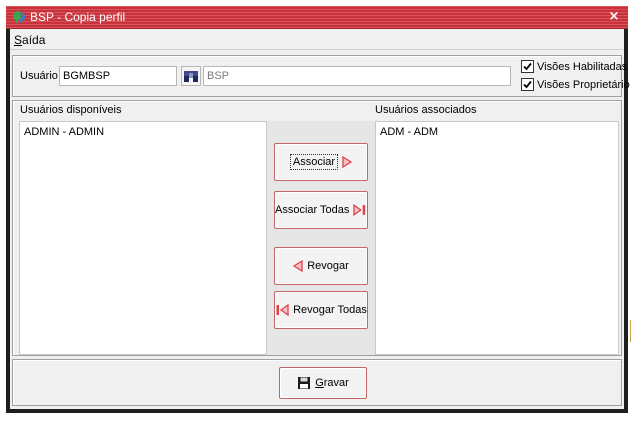  I want to click on user-code-input: BGMBSP, so click(118, 76).